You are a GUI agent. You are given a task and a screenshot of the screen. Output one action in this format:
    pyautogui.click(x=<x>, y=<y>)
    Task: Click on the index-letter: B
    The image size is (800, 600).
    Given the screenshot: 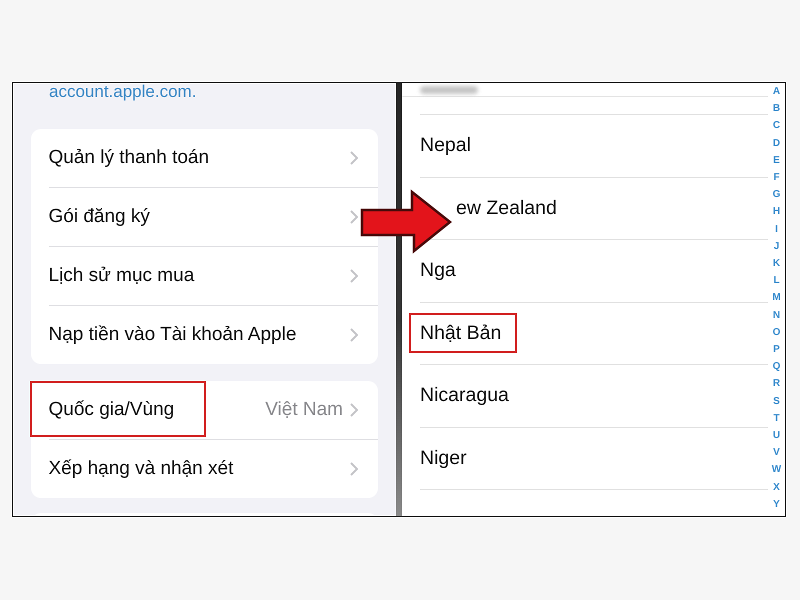 What is the action you would take?
    pyautogui.click(x=776, y=109)
    